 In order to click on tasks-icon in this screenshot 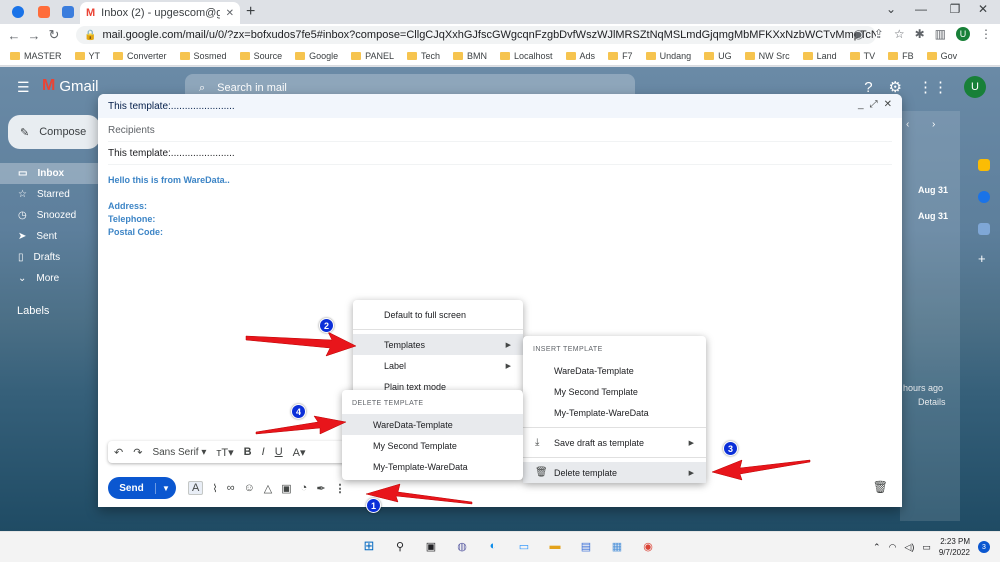, I will do `click(984, 197)`.